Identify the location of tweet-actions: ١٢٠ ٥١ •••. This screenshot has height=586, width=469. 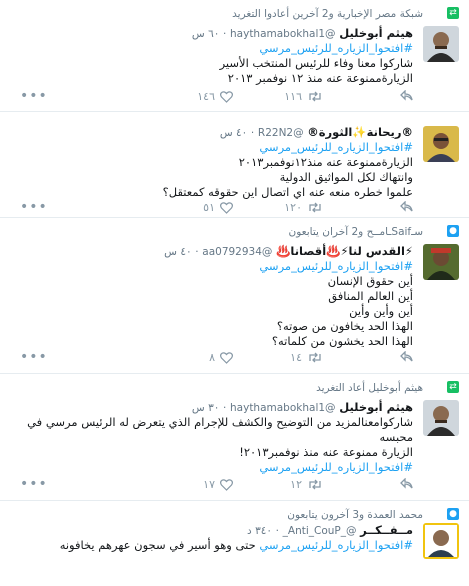
(213, 208).